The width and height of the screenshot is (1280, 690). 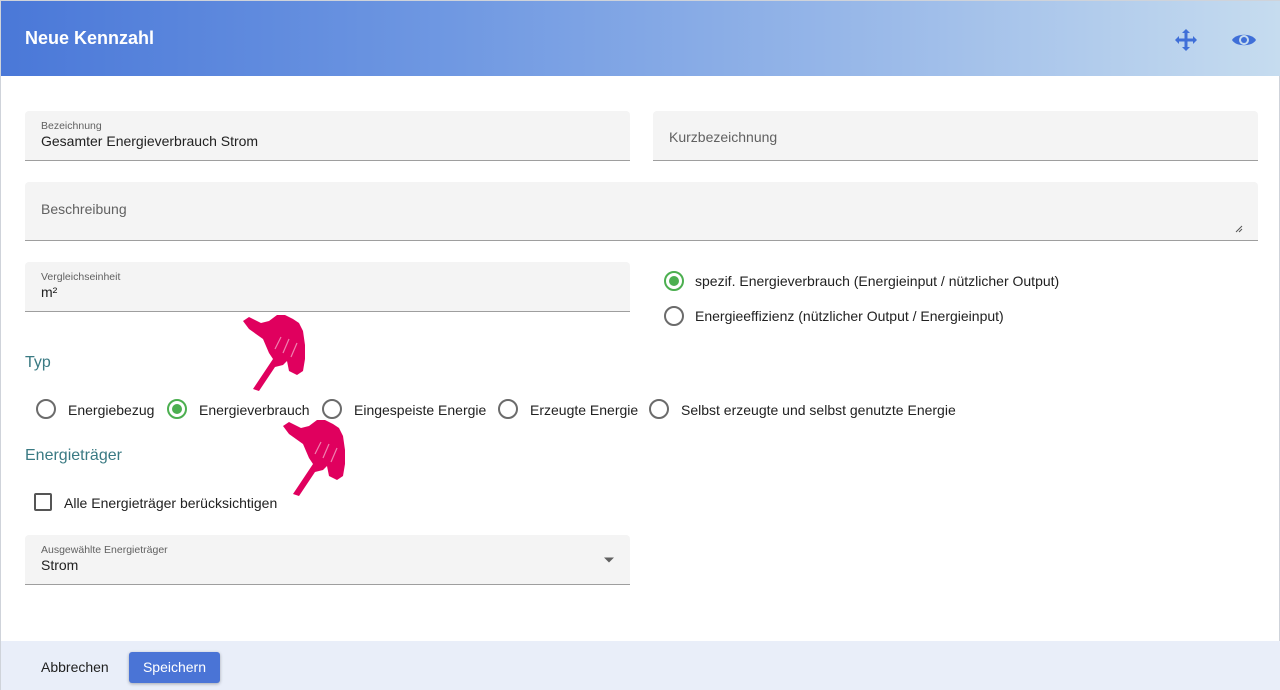 I want to click on radio-energieeffizienz, so click(x=674, y=316).